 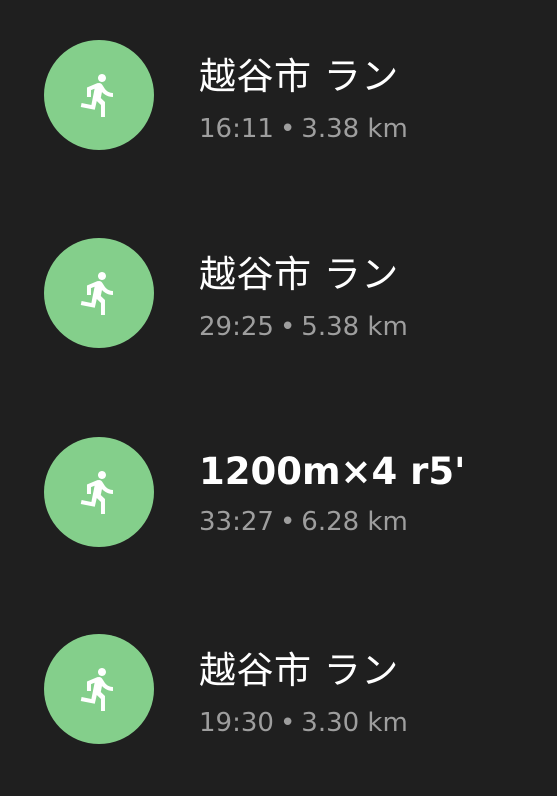 I want to click on activity-distance: 3.38 km, so click(x=354, y=129).